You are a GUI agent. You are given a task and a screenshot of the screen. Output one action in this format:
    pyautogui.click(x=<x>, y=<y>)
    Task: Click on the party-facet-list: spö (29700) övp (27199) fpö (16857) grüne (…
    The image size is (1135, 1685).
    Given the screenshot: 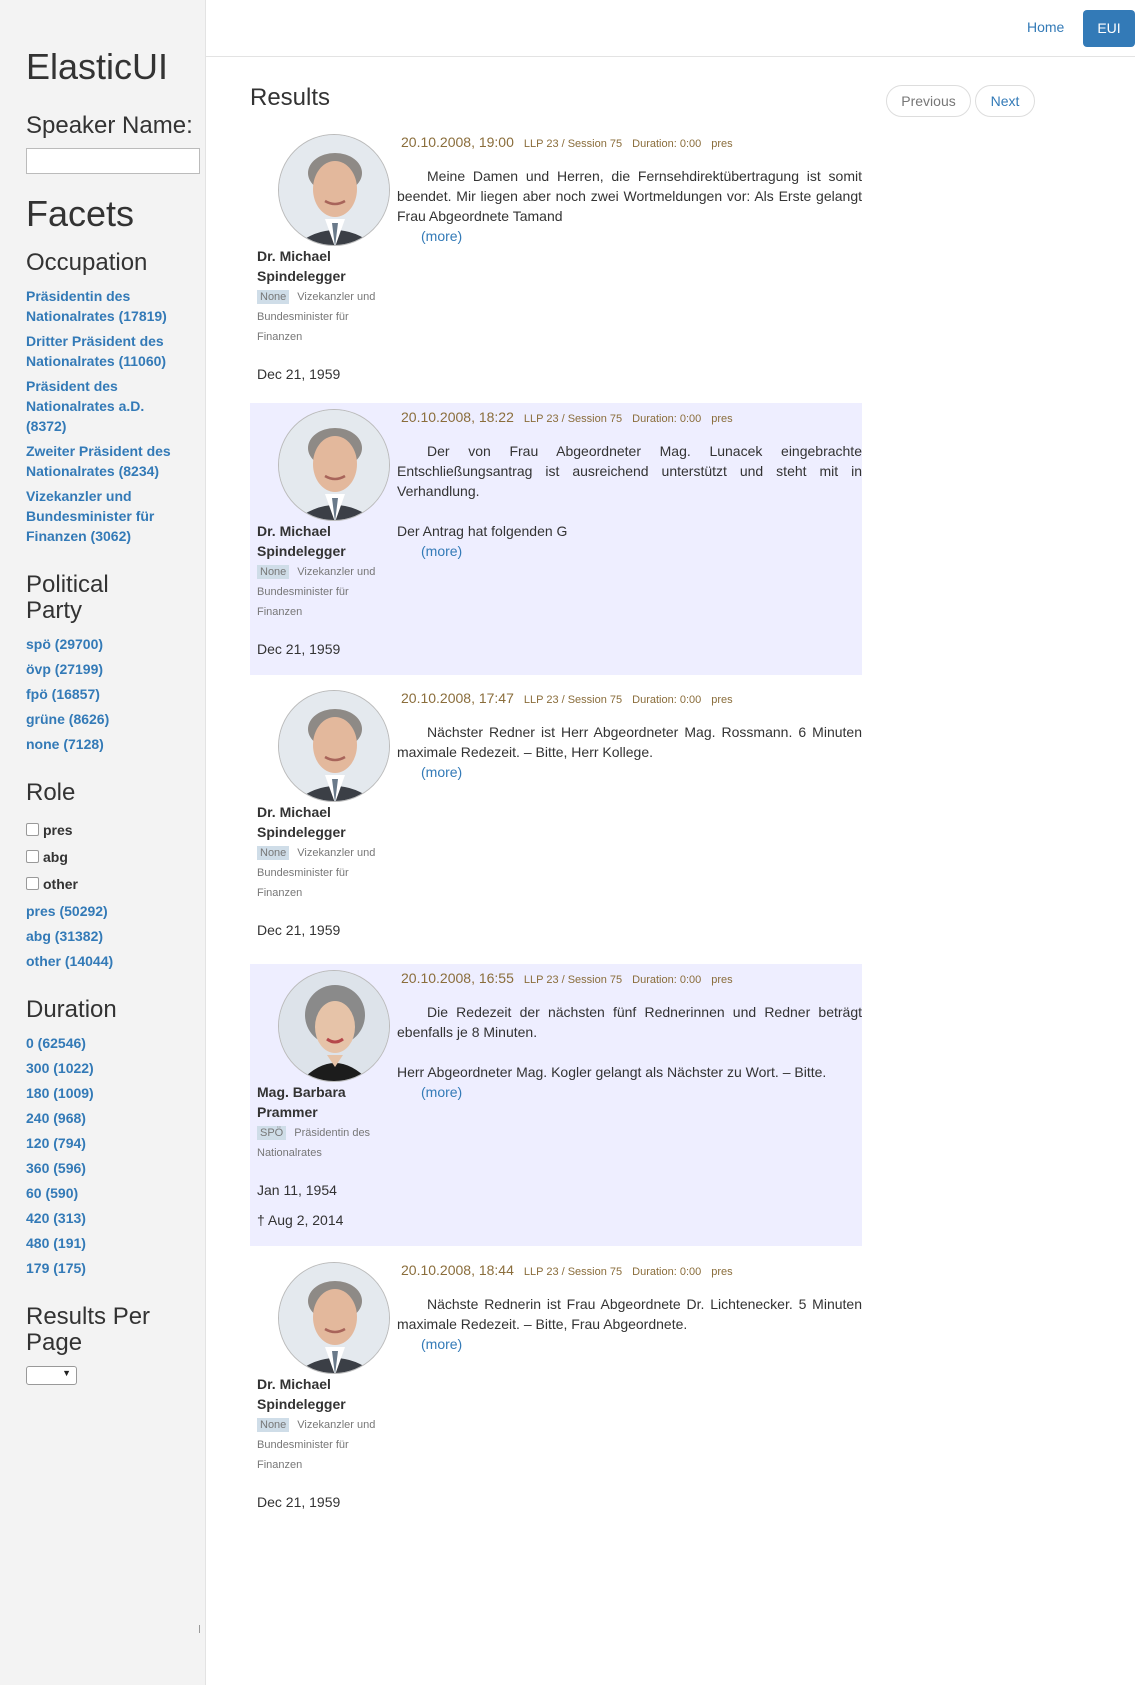 What is the action you would take?
    pyautogui.click(x=115, y=694)
    